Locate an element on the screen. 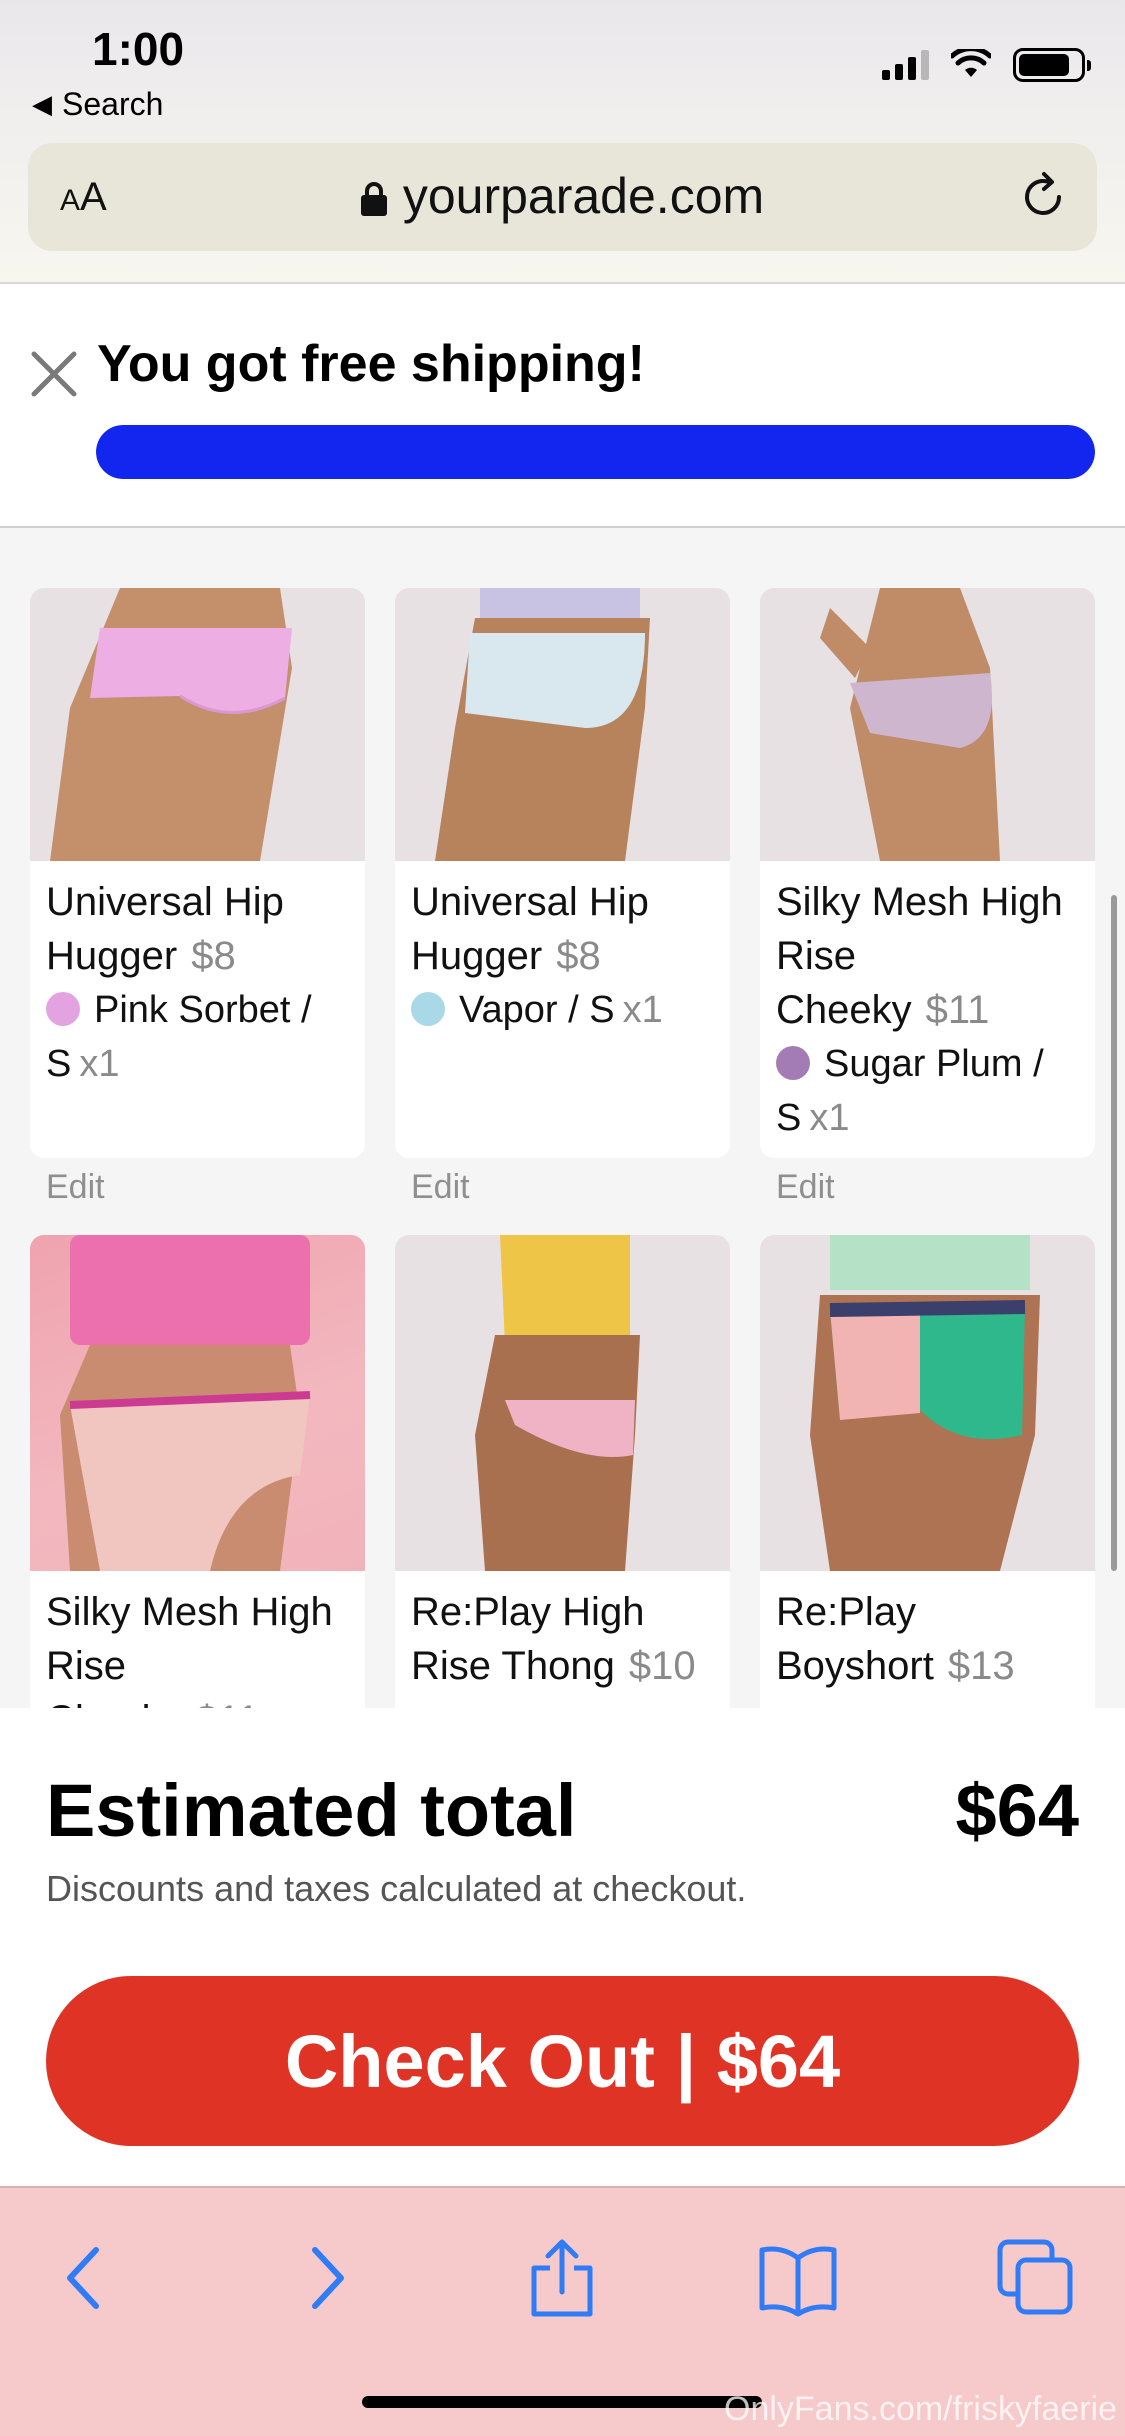 This screenshot has height=2436, width=1125. wifi-icon is located at coordinates (971, 63).